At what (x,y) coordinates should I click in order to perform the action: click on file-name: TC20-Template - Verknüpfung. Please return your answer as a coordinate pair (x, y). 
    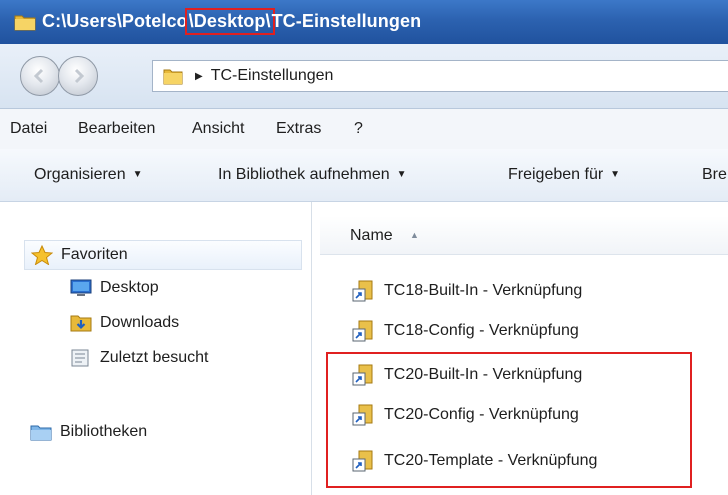
    Looking at the image, I should click on (491, 460).